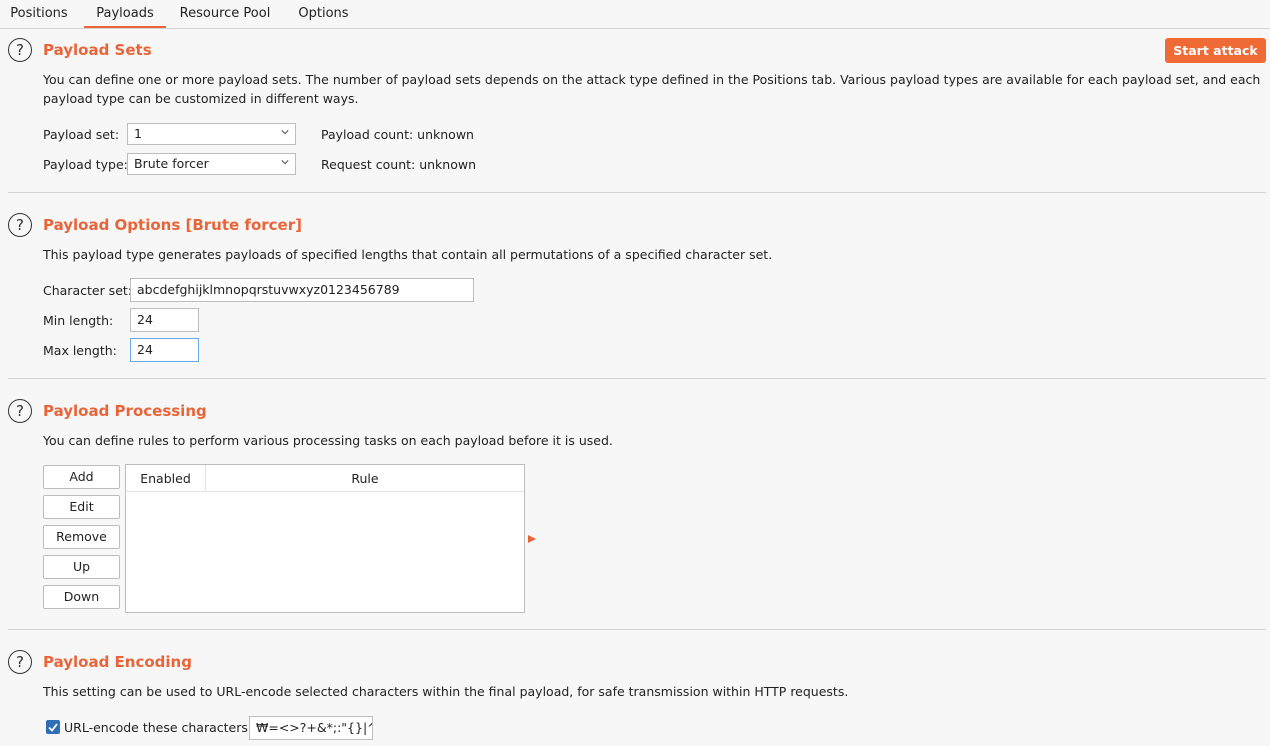 The height and width of the screenshot is (746, 1270). Describe the element at coordinates (164, 350) in the screenshot. I see `max-length-input: 24` at that location.